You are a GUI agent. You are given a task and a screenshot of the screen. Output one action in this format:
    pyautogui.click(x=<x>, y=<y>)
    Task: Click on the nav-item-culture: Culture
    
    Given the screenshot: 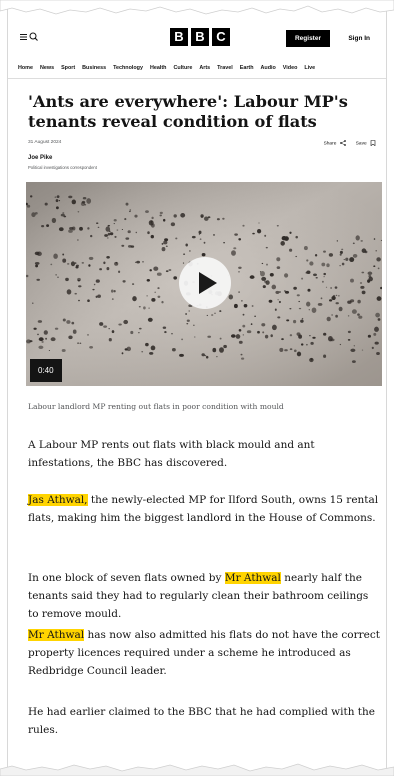 What is the action you would take?
    pyautogui.click(x=182, y=68)
    